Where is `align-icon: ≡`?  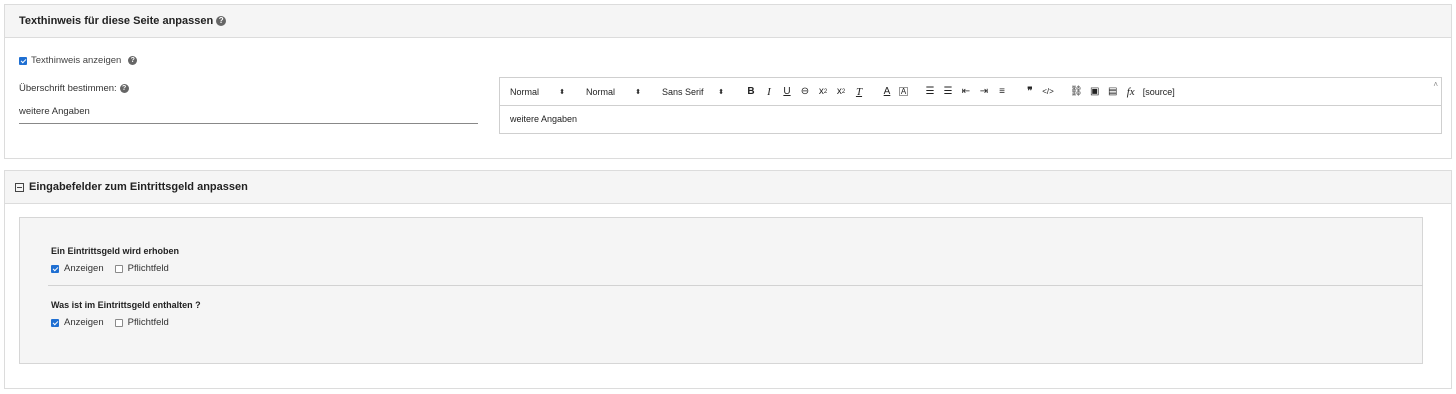
align-icon: ≡ is located at coordinates (1002, 92).